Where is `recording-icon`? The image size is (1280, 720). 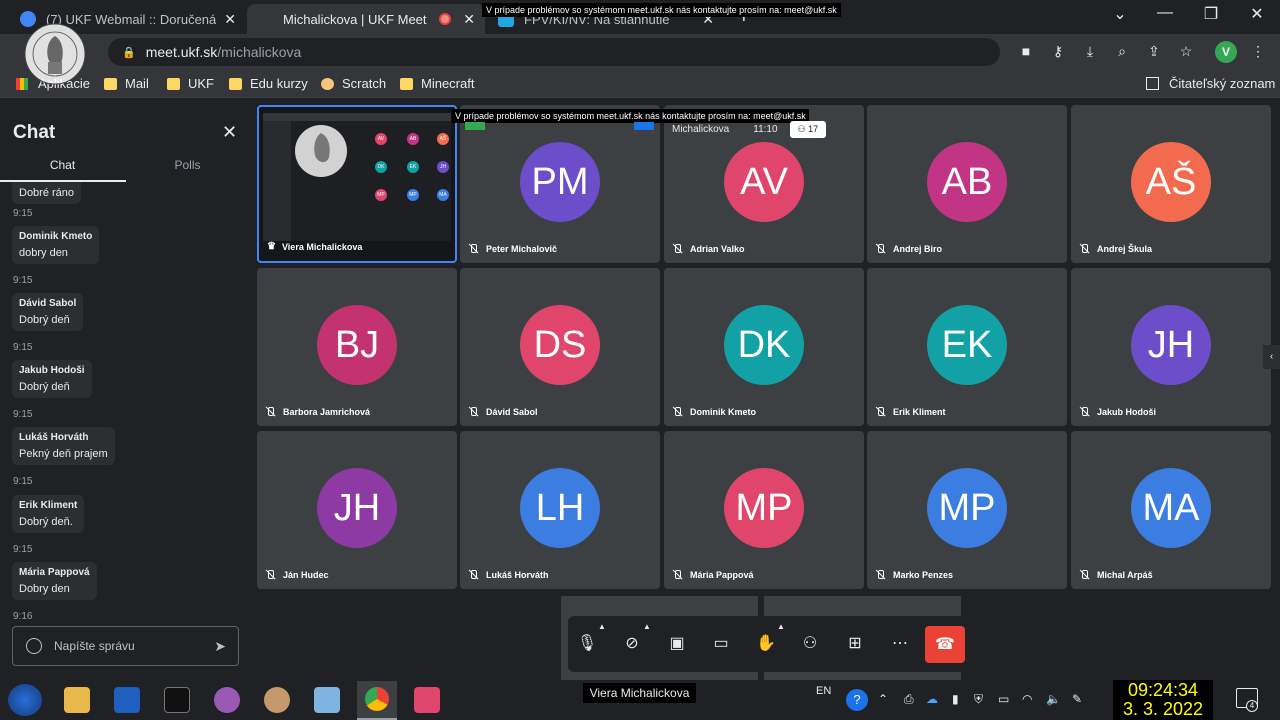
recording-icon is located at coordinates (445, 19).